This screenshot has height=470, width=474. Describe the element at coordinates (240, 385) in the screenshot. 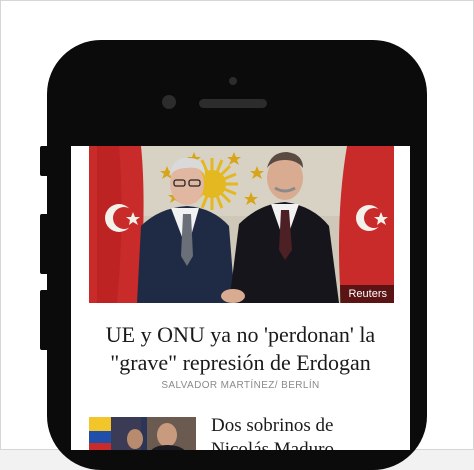

I see `article-byline: SALVADOR MARTÍNEZ/ BERLÍN` at that location.